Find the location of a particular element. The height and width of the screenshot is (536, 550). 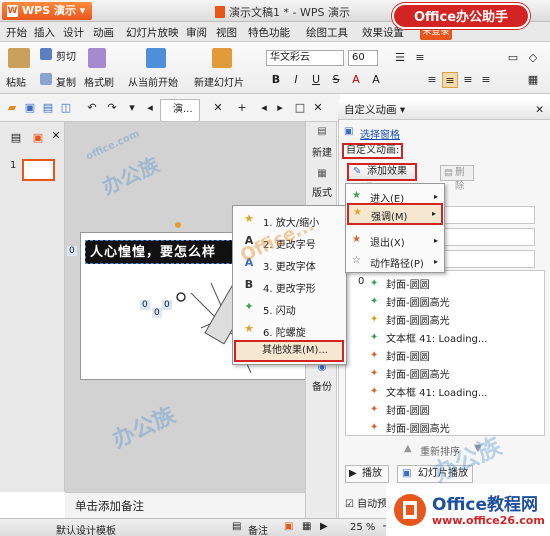

menu-view: 视图 is located at coordinates (226, 32).